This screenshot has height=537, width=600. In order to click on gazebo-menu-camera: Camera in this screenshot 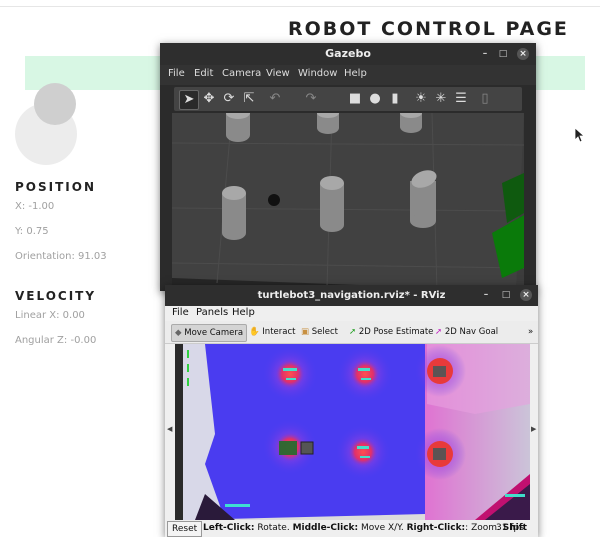, I will do `click(241, 73)`.